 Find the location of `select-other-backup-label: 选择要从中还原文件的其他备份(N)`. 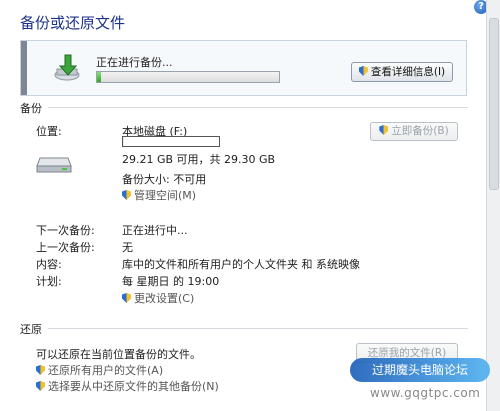

select-other-backup-label: 选择要从中还原文件的其他备份(N) is located at coordinates (133, 386).